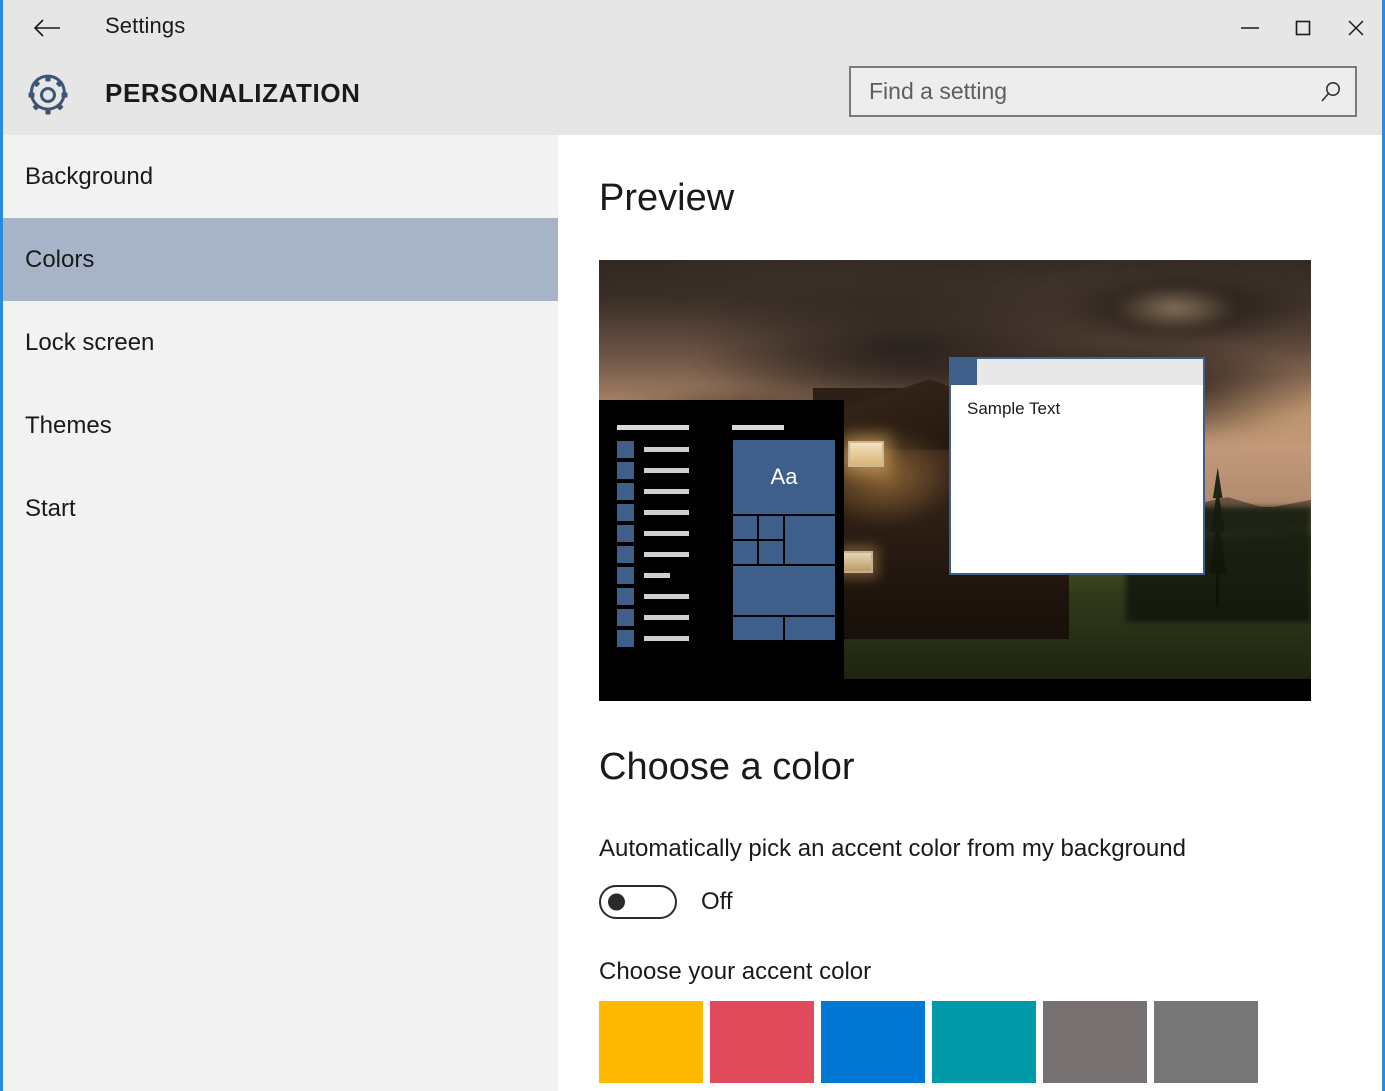 This screenshot has width=1385, height=1091. I want to click on page-title: PERSONALIZATION, so click(233, 93).